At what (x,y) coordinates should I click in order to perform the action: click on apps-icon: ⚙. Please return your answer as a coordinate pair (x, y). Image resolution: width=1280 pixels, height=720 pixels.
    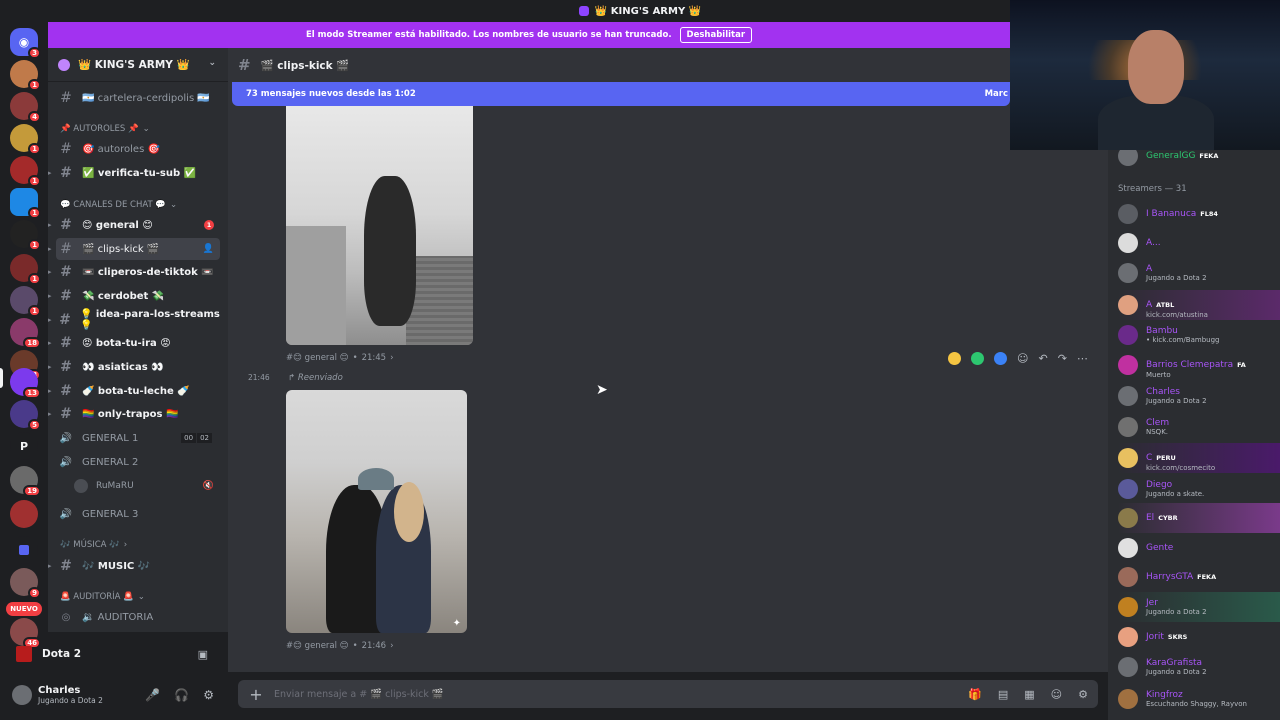
    Looking at the image, I should click on (1083, 694).